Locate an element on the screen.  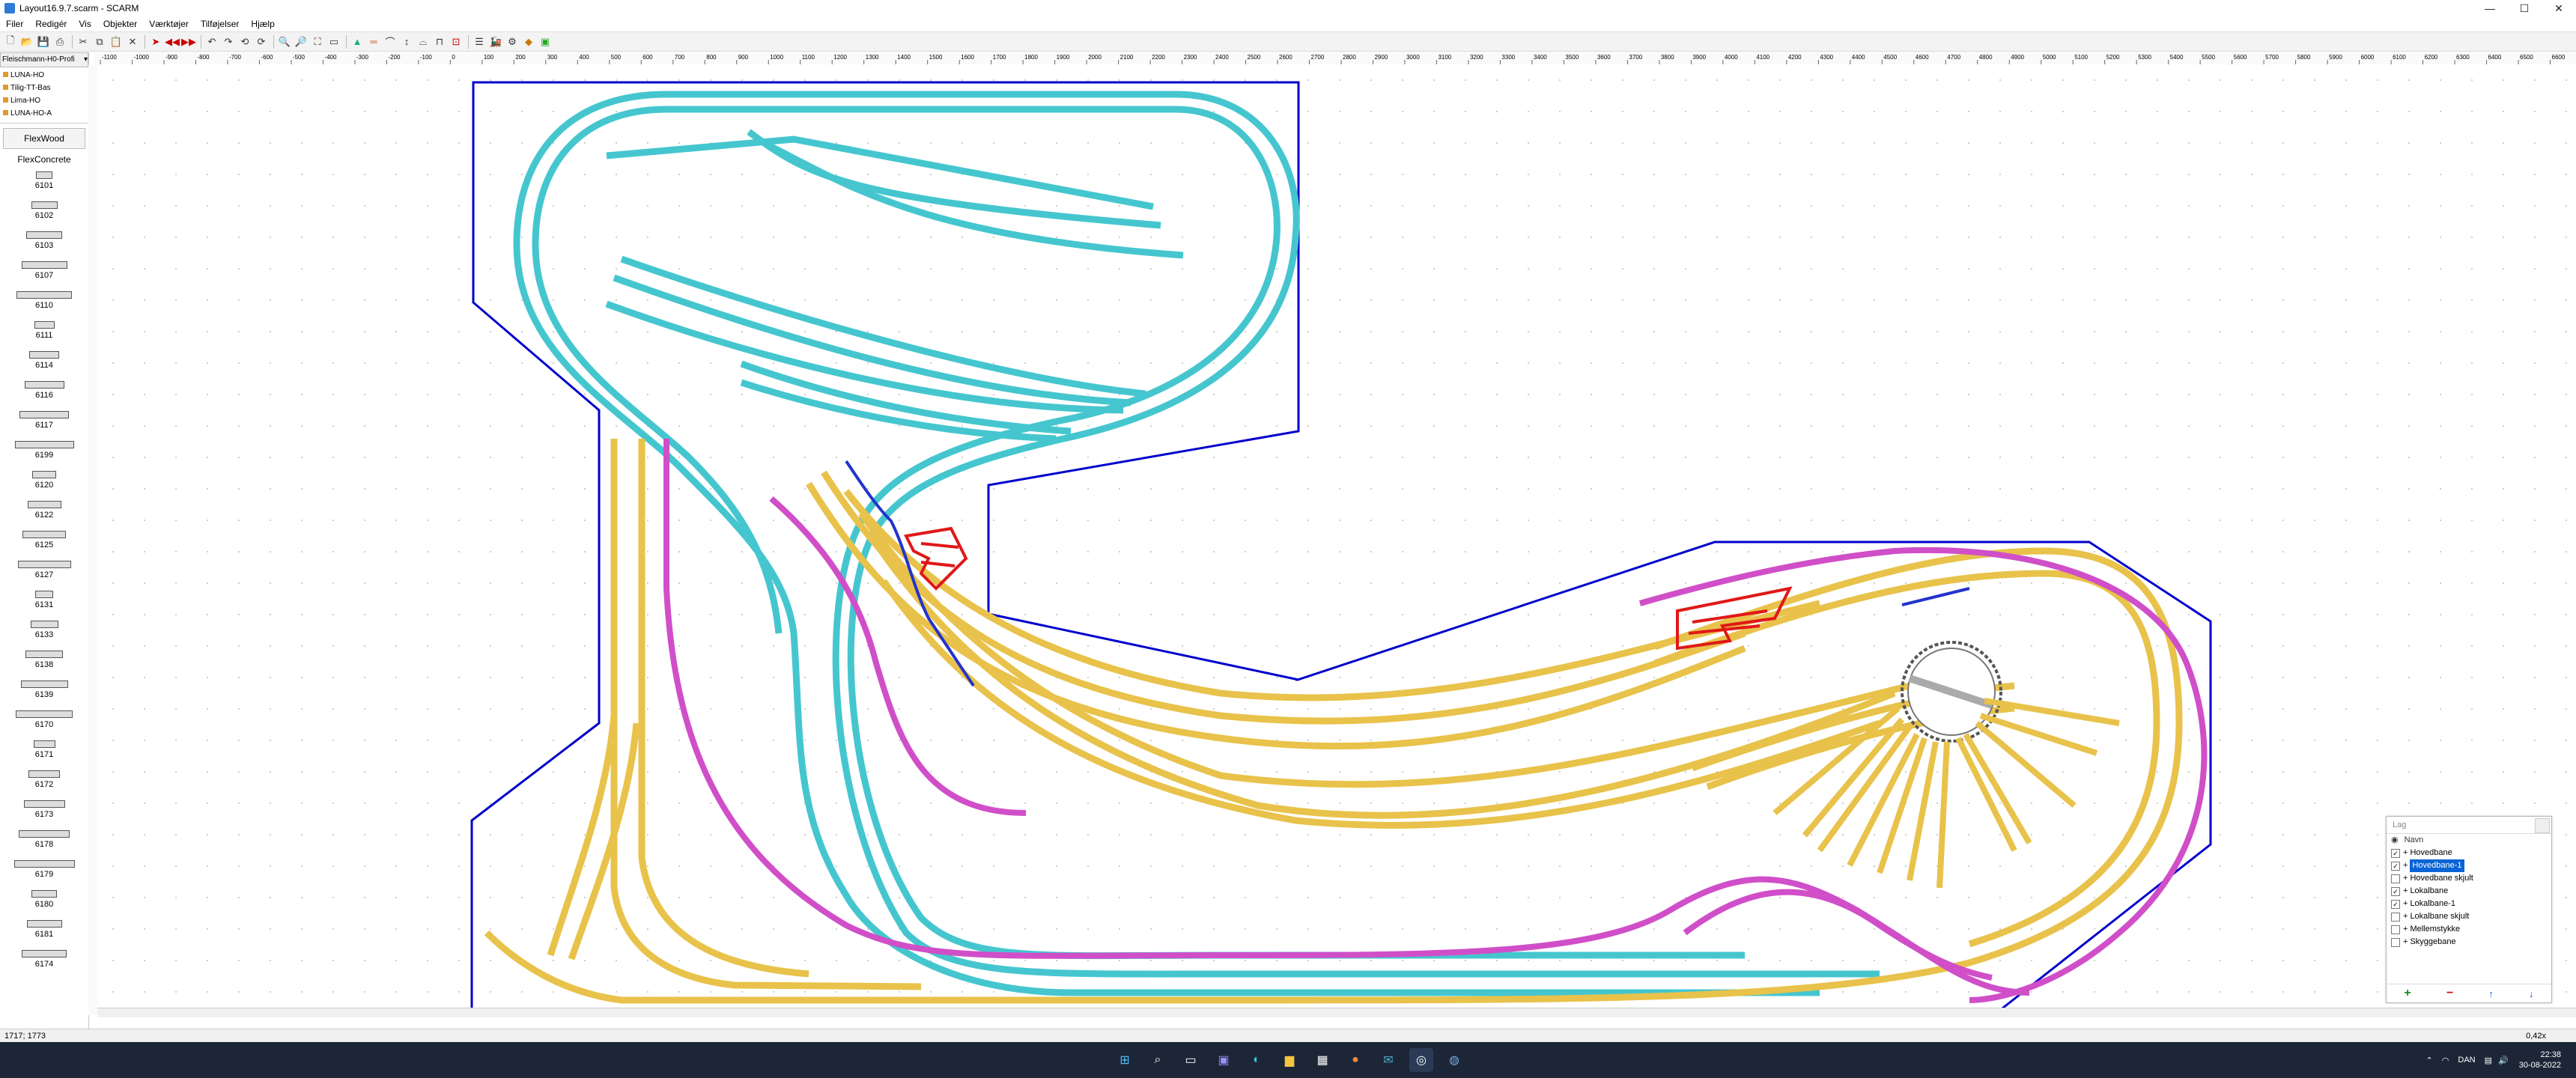
volume-icon: 🔊 is located at coordinates (2503, 1060).